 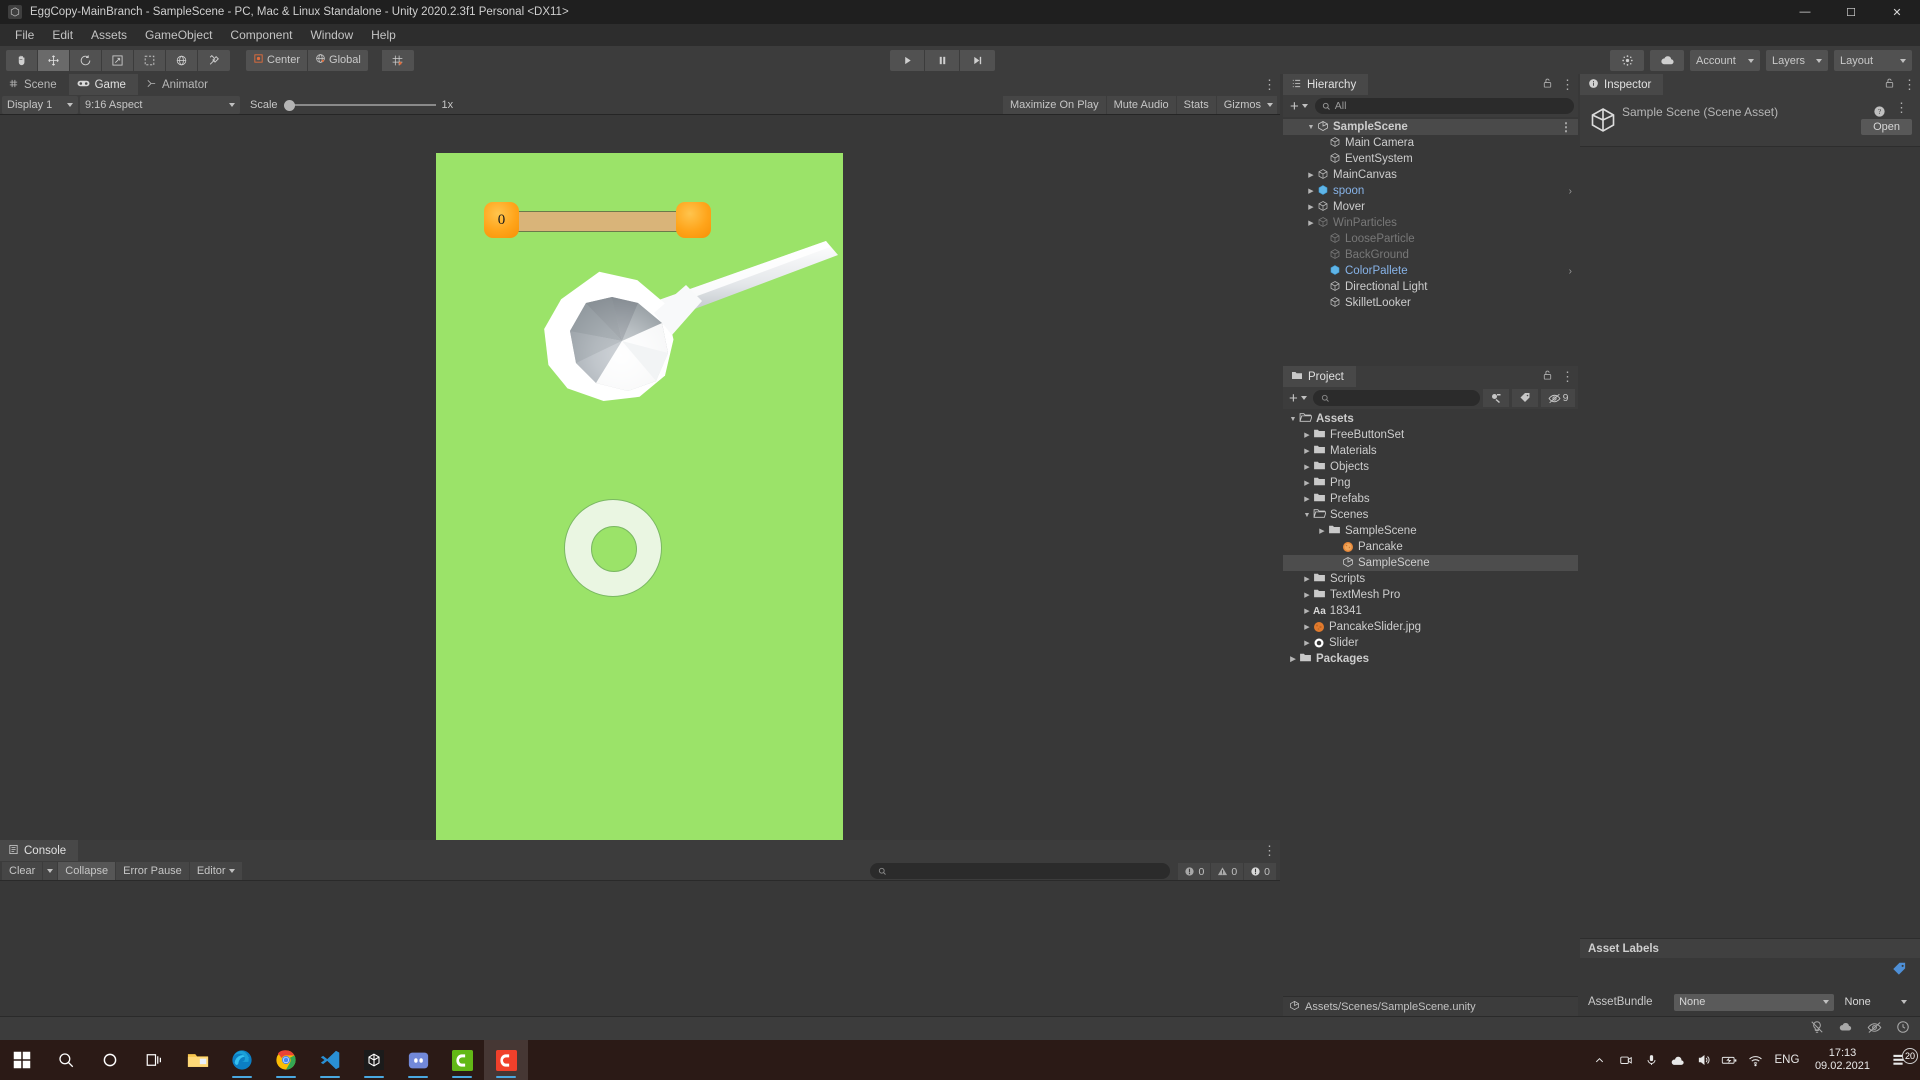 I want to click on clear-button: Clear, so click(x=22, y=870).